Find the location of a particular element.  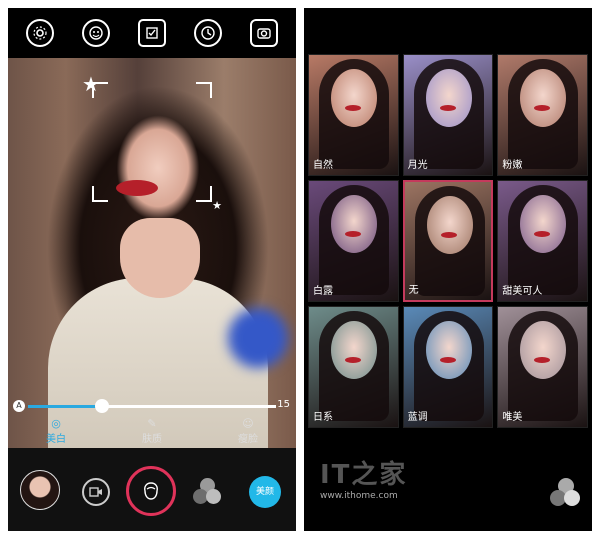

filter-thumbnail: 唯美 is located at coordinates (542, 367).